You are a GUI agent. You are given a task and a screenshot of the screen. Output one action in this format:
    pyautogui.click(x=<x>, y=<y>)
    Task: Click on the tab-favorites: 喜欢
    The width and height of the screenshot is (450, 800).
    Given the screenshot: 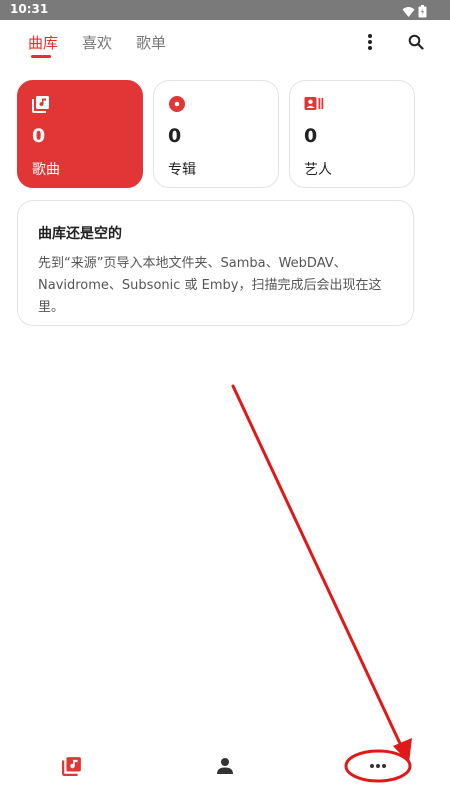 What is the action you would take?
    pyautogui.click(x=97, y=42)
    